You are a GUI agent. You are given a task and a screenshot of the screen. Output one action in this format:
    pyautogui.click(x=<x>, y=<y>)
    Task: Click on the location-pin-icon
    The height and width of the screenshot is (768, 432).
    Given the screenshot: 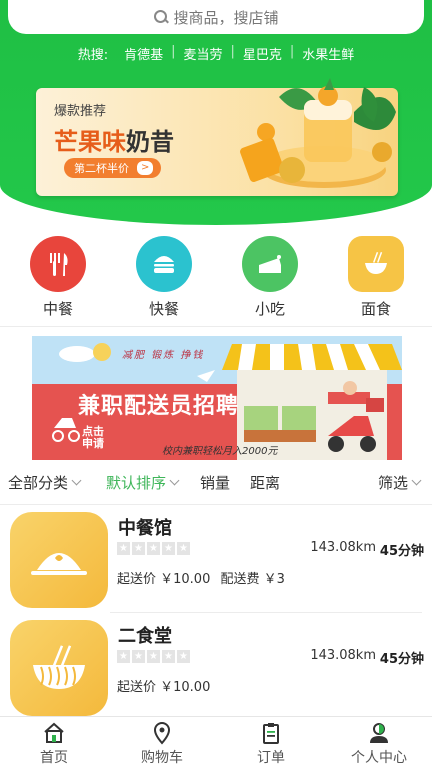 What is the action you would take?
    pyautogui.click(x=162, y=733)
    